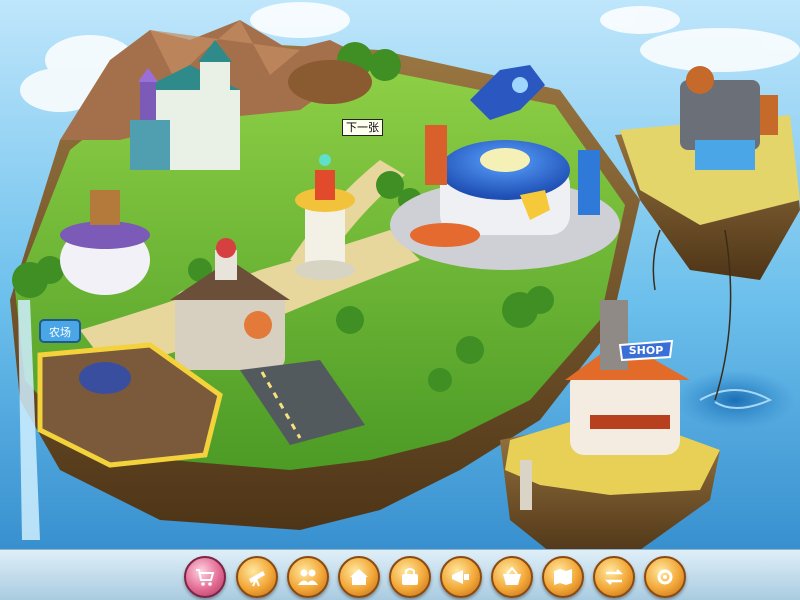 The image size is (800, 600). I want to click on toolbar-button-home, so click(359, 577).